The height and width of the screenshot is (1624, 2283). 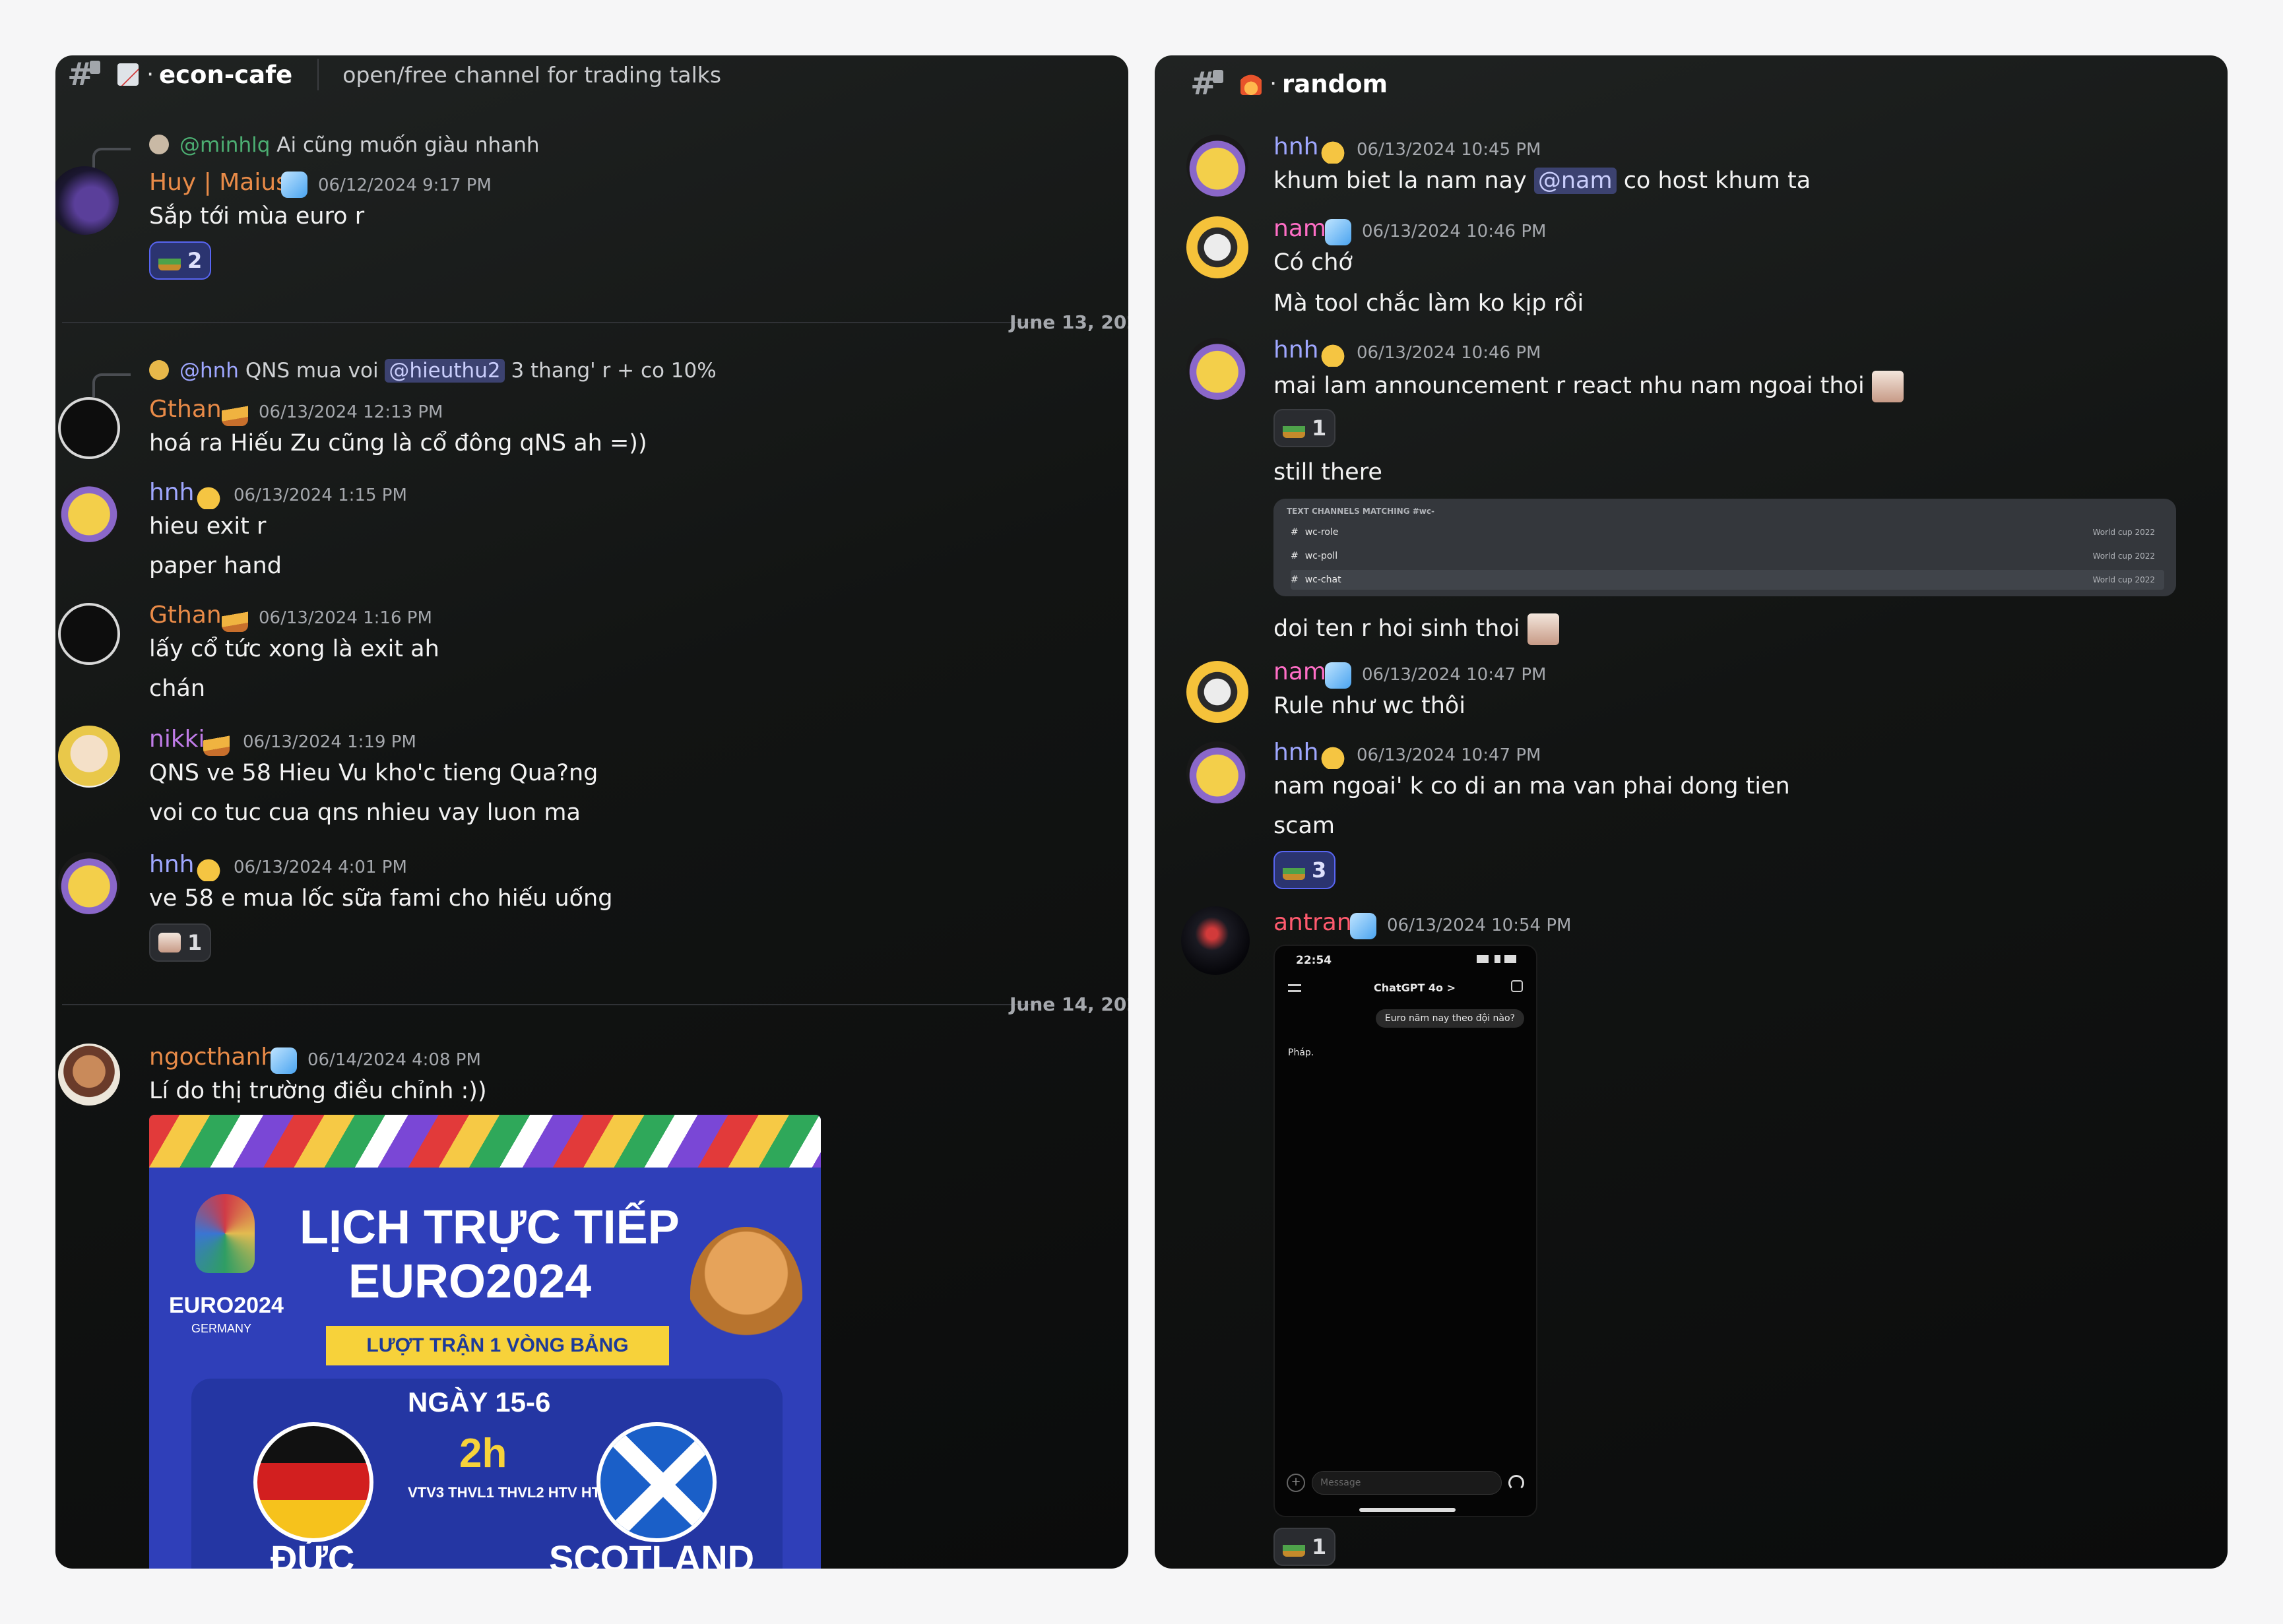 I want to click on fire-emoji-icon, so click(x=1251, y=84).